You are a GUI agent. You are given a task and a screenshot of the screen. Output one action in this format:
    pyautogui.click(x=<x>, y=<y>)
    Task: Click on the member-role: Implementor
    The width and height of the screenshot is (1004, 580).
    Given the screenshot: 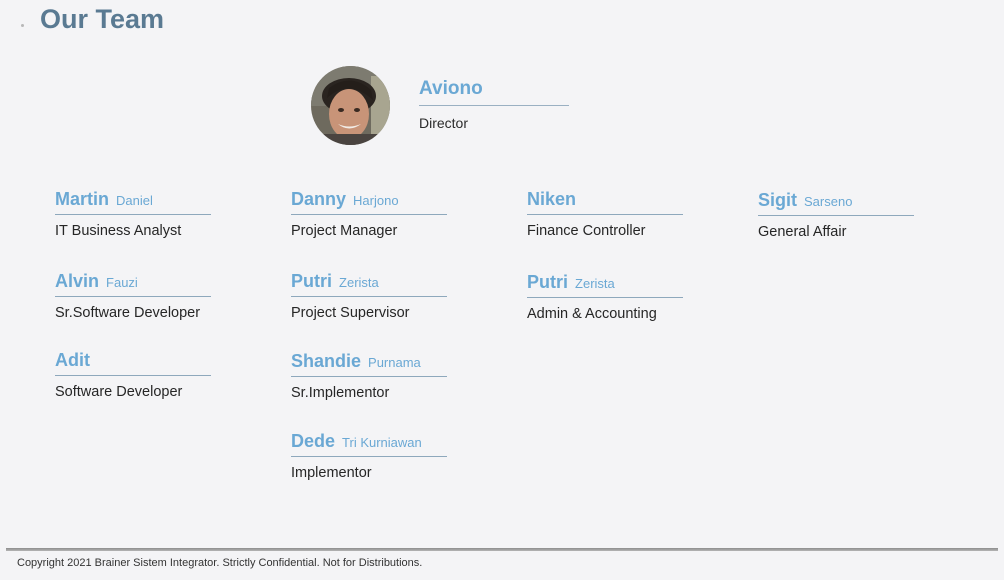 What is the action you would take?
    pyautogui.click(x=331, y=473)
    